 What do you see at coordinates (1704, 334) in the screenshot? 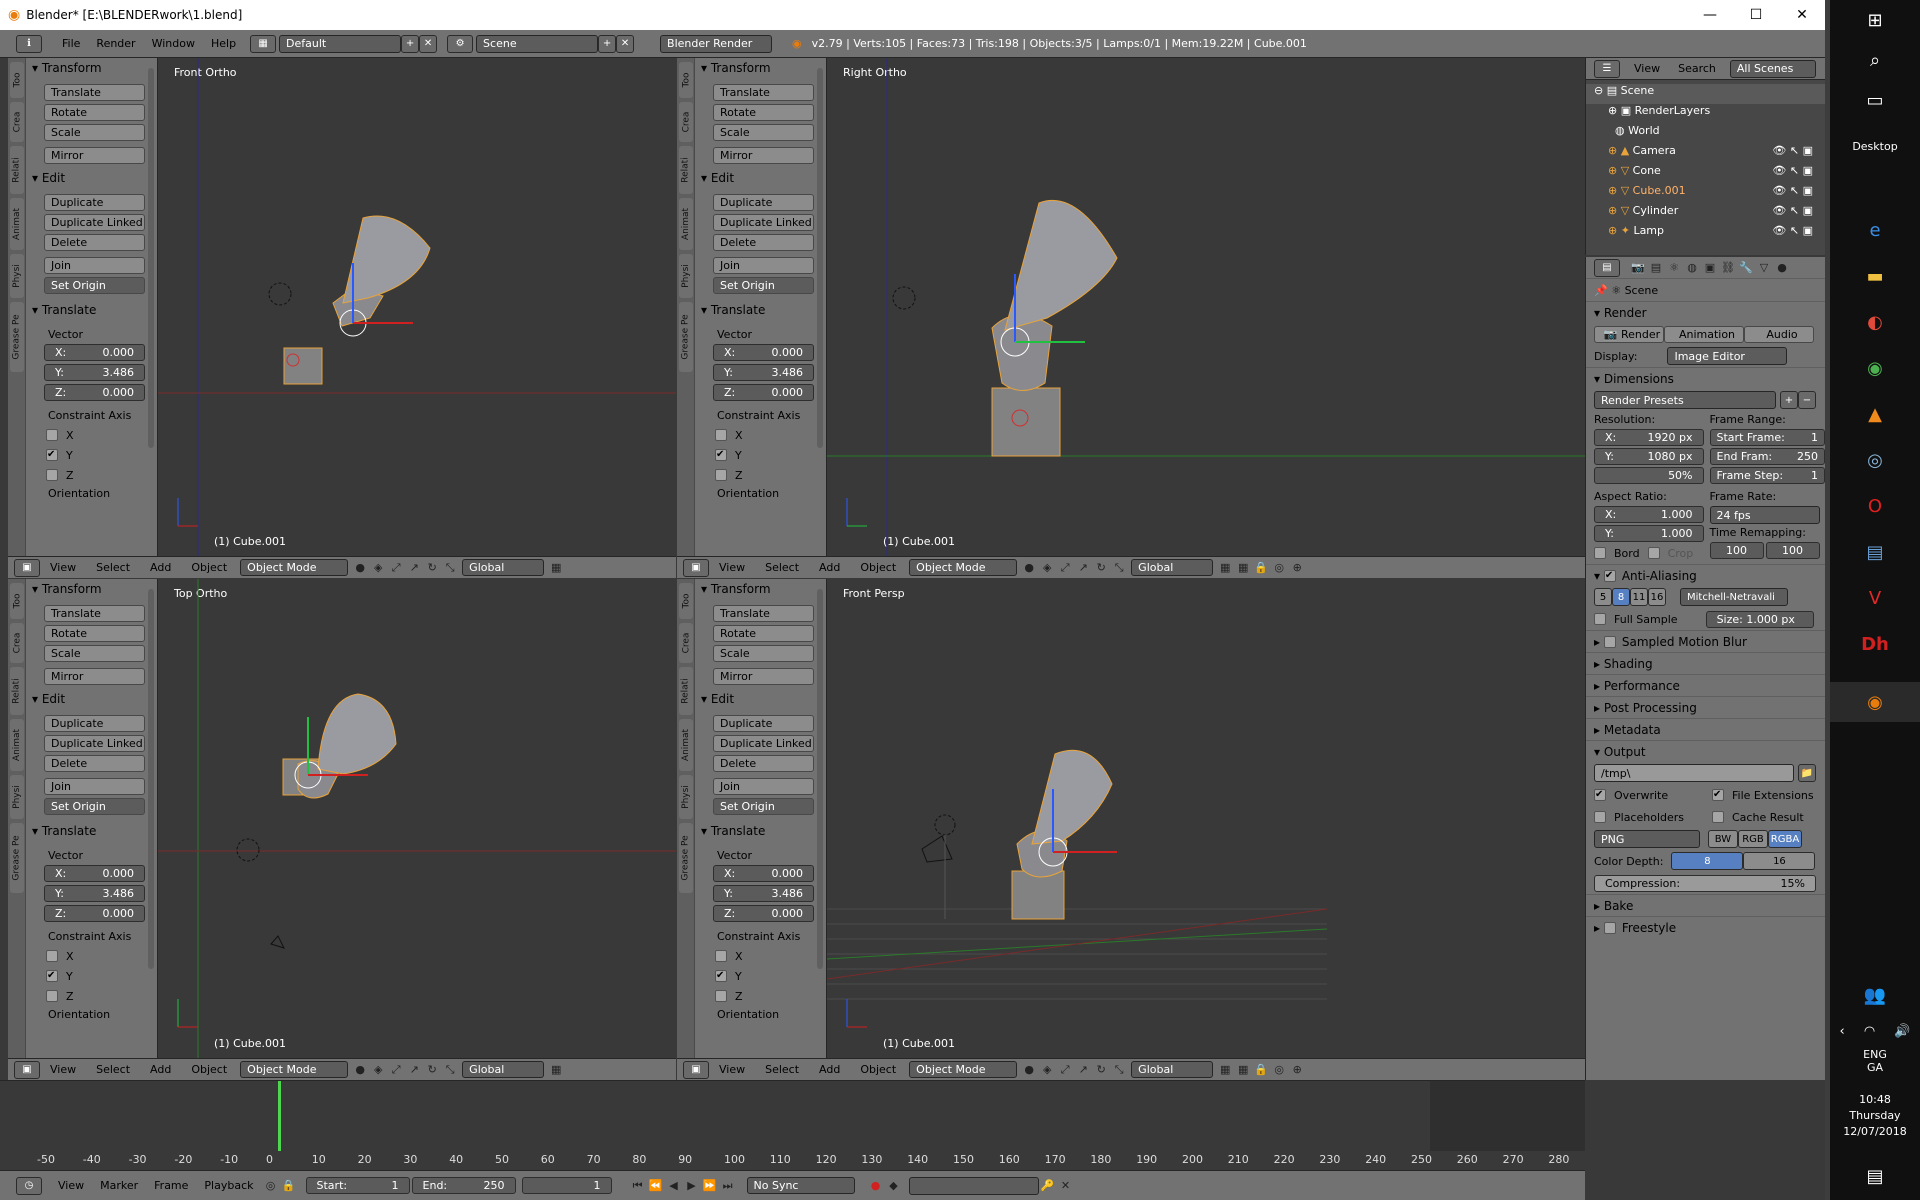
I see `animation-button: Animation` at bounding box center [1704, 334].